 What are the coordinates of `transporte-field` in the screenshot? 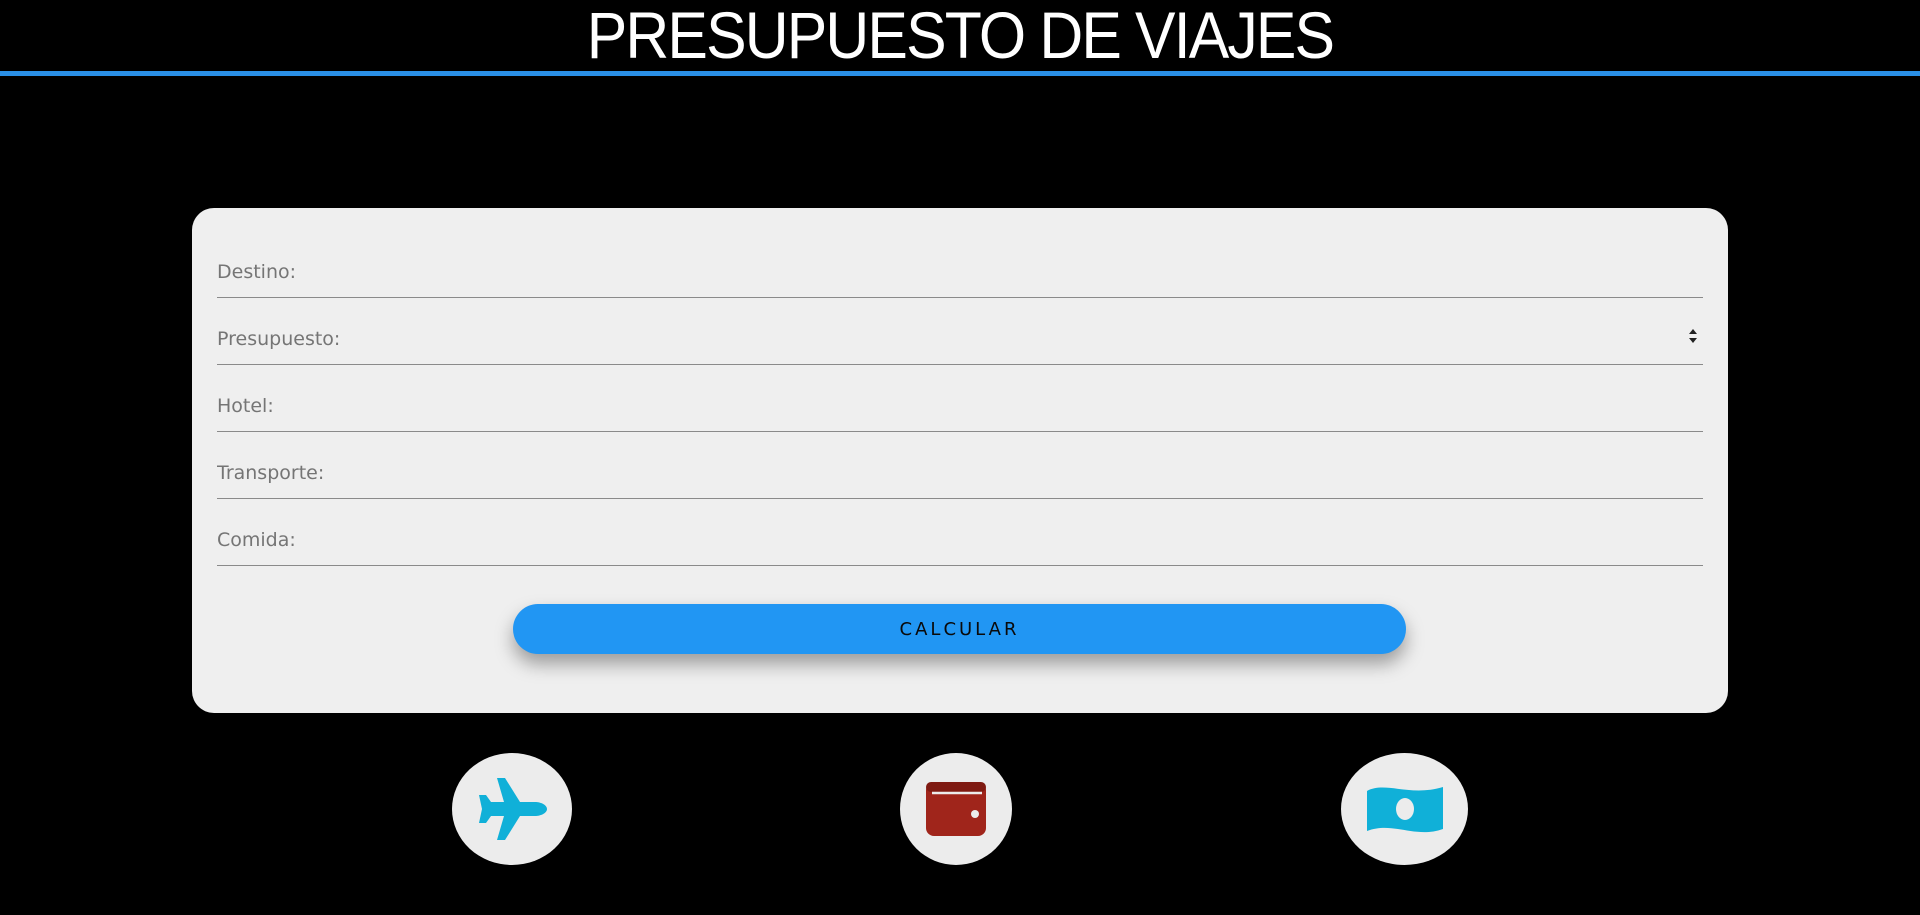 It's located at (960, 465).